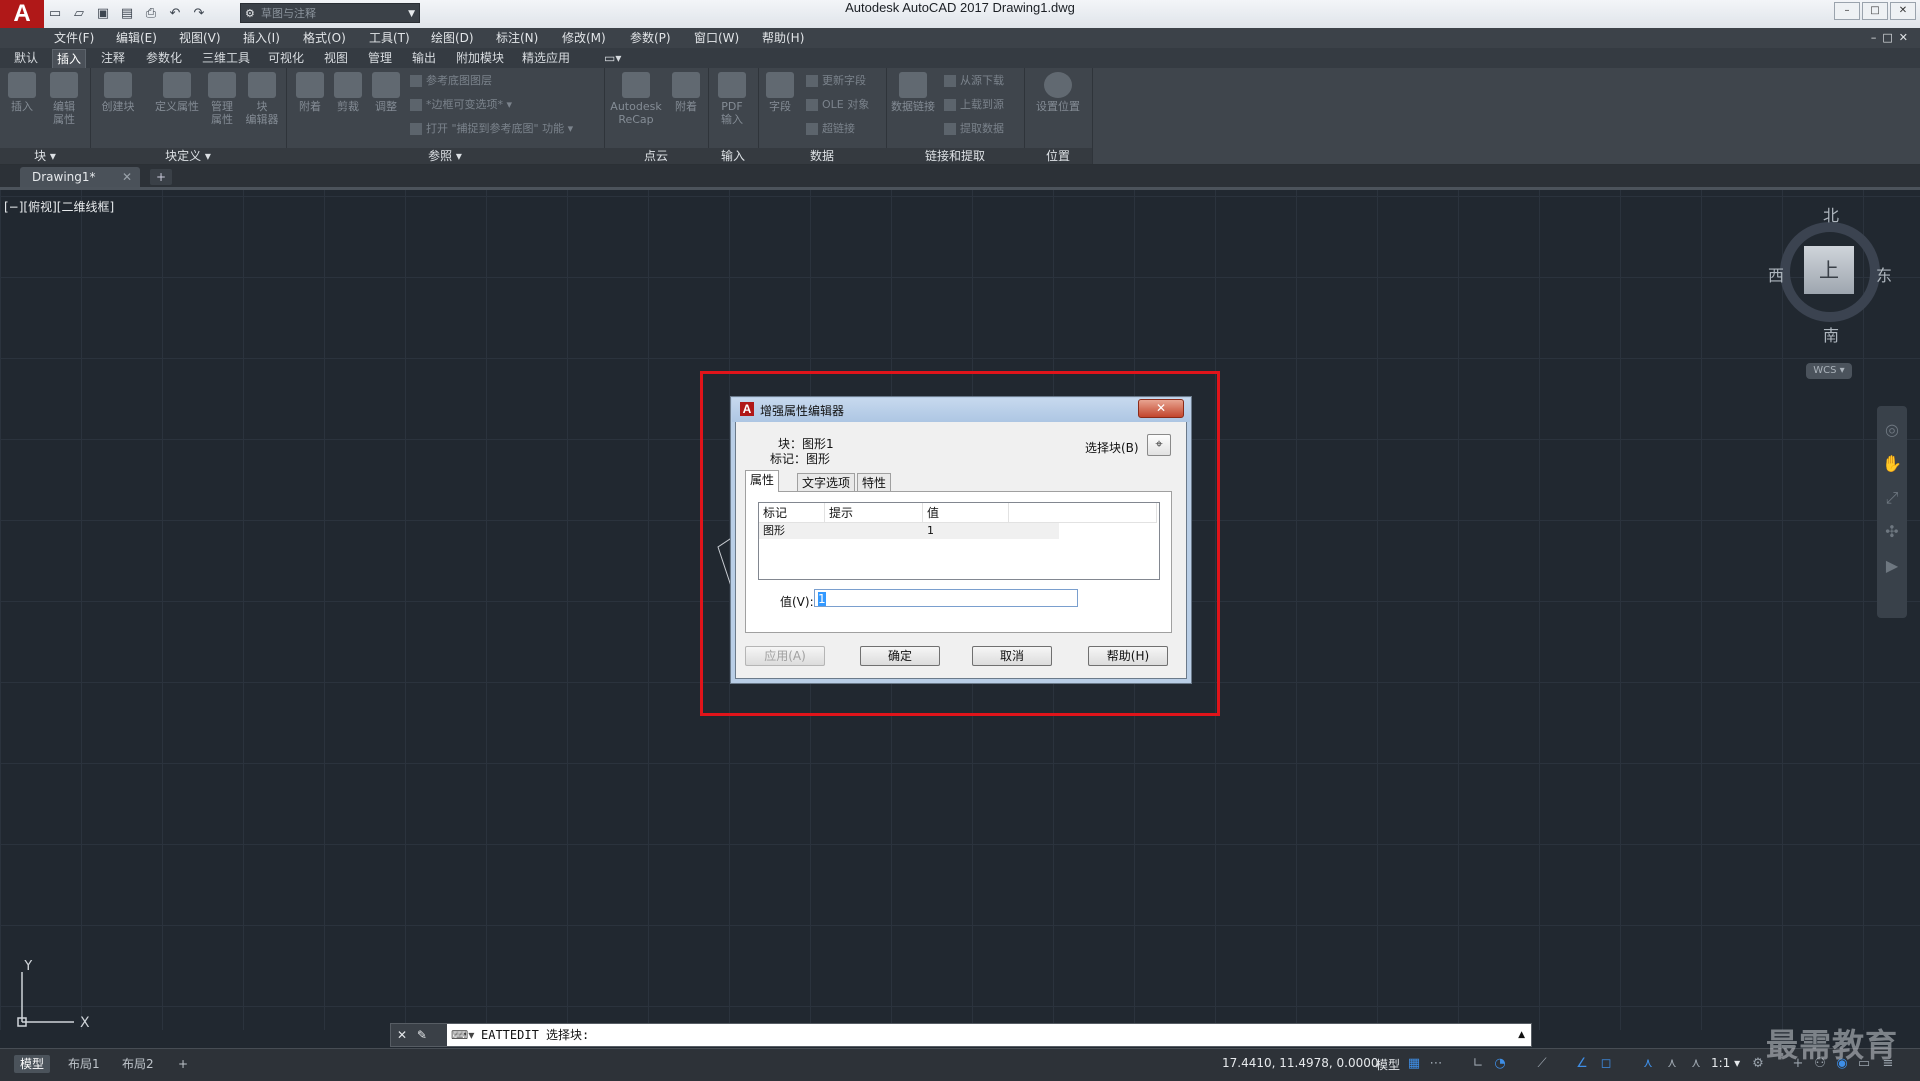  What do you see at coordinates (491, 129) in the screenshot?
I see `snap-underlay-button: 打开 "捕捉到参考底图" 功能 ▾` at bounding box center [491, 129].